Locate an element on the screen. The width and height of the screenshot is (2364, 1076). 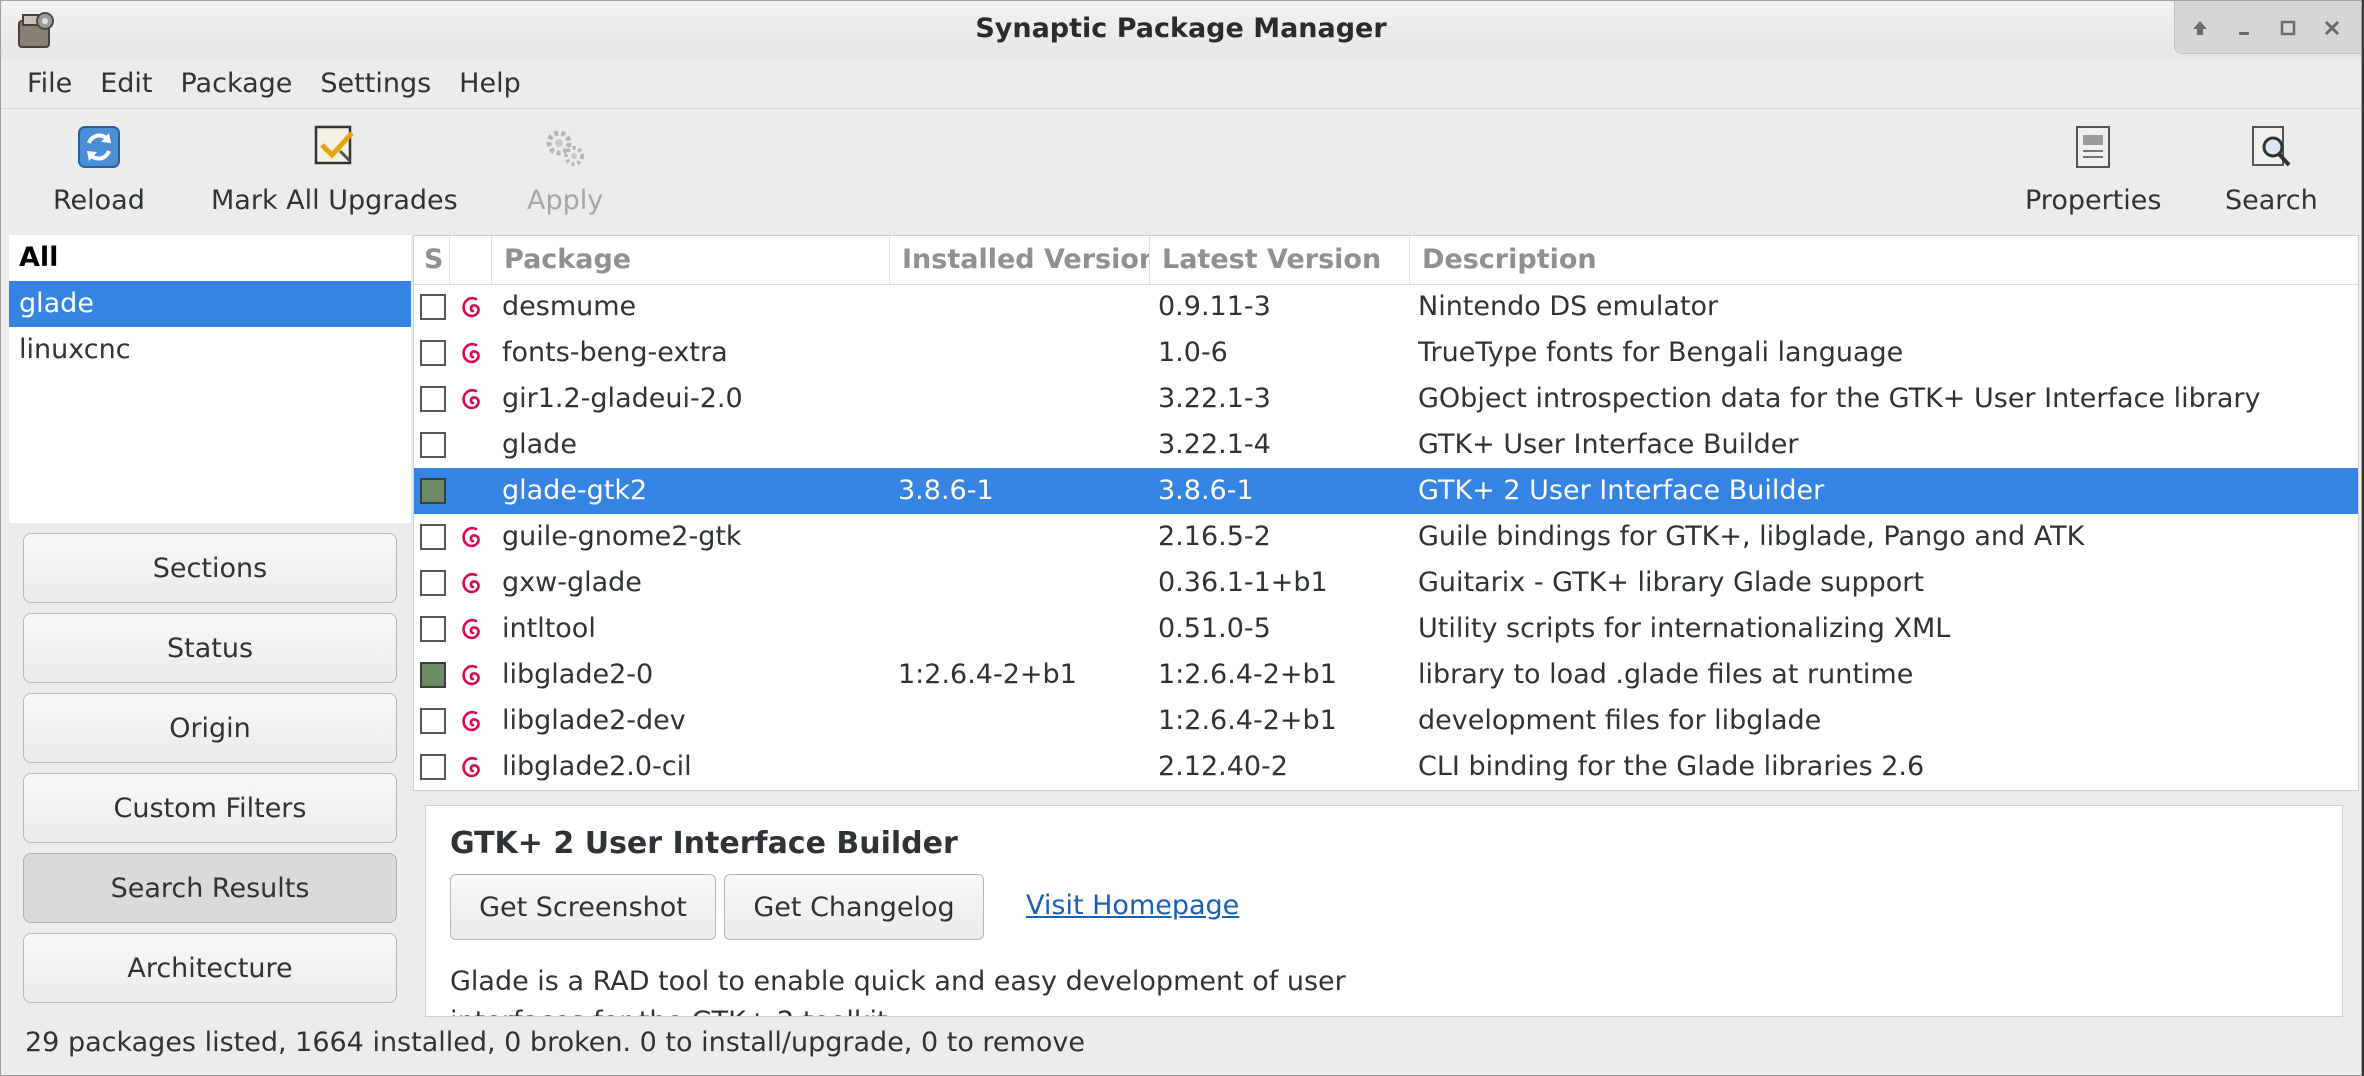
package-latest-version: 2.16.5-2 is located at coordinates (1214, 536).